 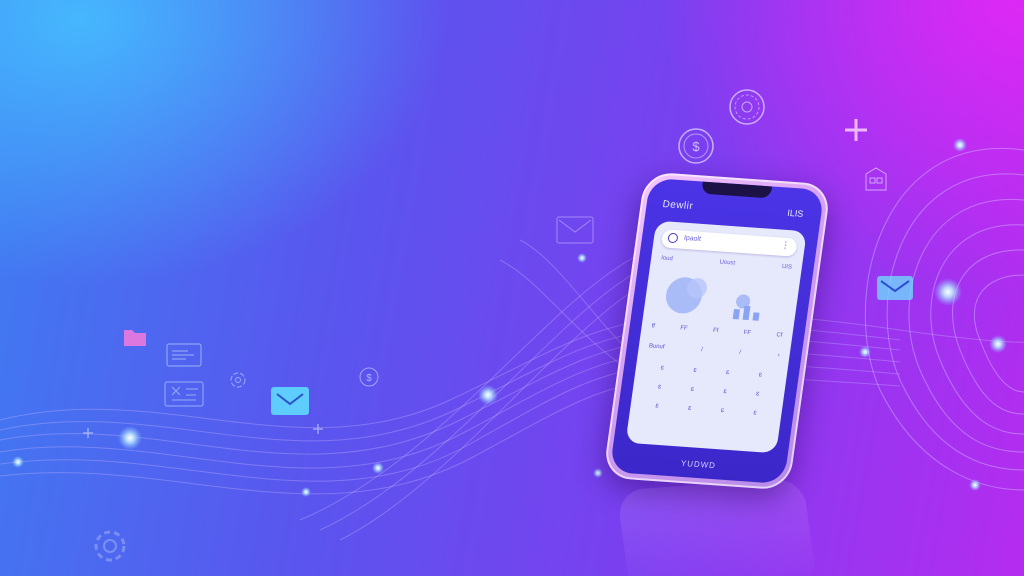 What do you see at coordinates (714, 350) in the screenshot?
I see `filter-row: Bunuf / / ›` at bounding box center [714, 350].